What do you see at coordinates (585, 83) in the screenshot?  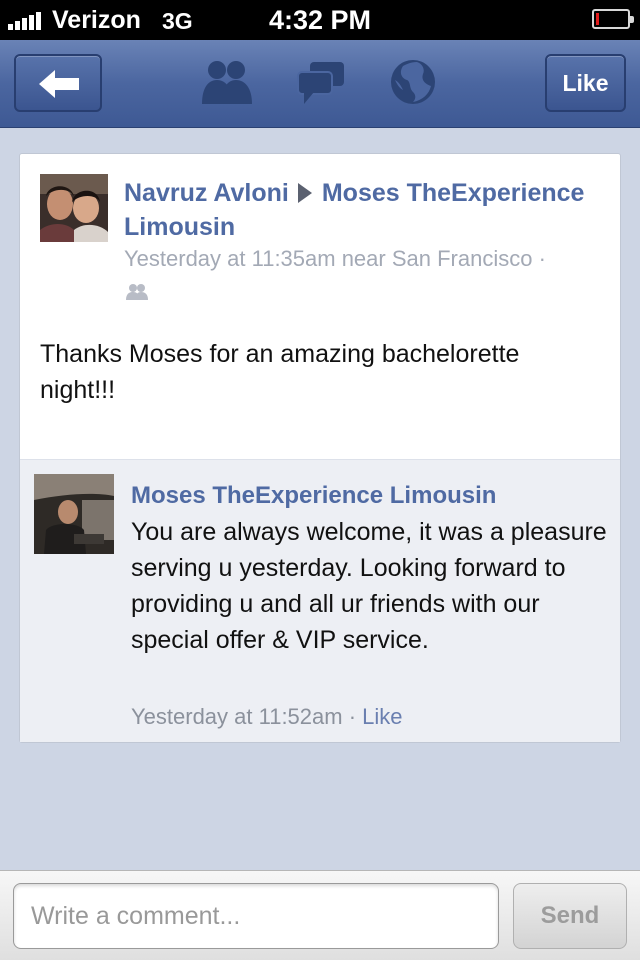 I see `like-button: Like` at bounding box center [585, 83].